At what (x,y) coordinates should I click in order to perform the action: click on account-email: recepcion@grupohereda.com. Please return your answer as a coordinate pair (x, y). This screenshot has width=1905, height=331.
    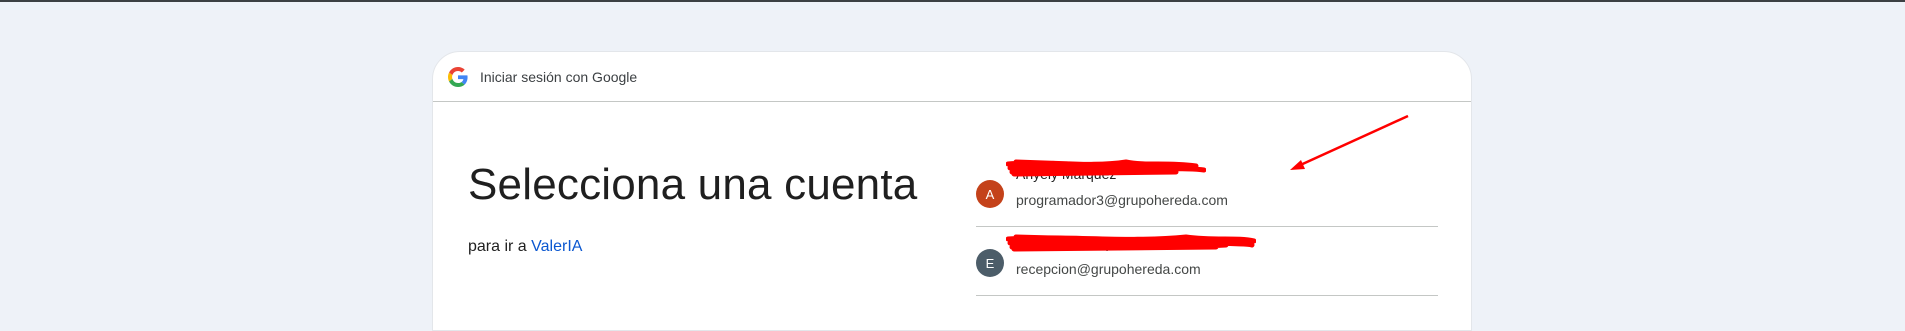
    Looking at the image, I should click on (1108, 269).